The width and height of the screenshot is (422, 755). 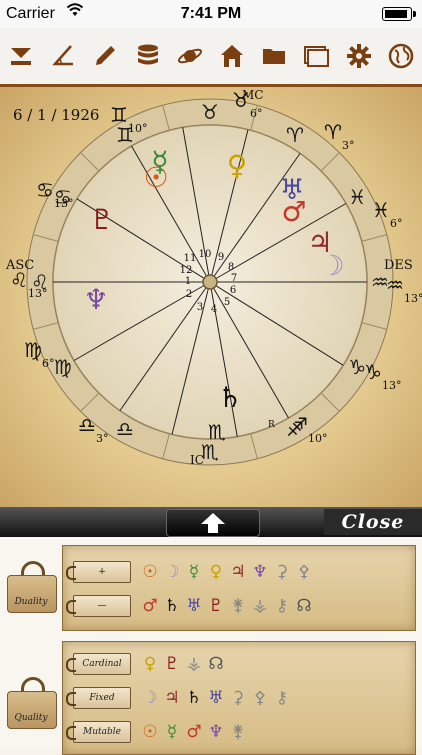 I want to click on house-number: 7, so click(x=234, y=278).